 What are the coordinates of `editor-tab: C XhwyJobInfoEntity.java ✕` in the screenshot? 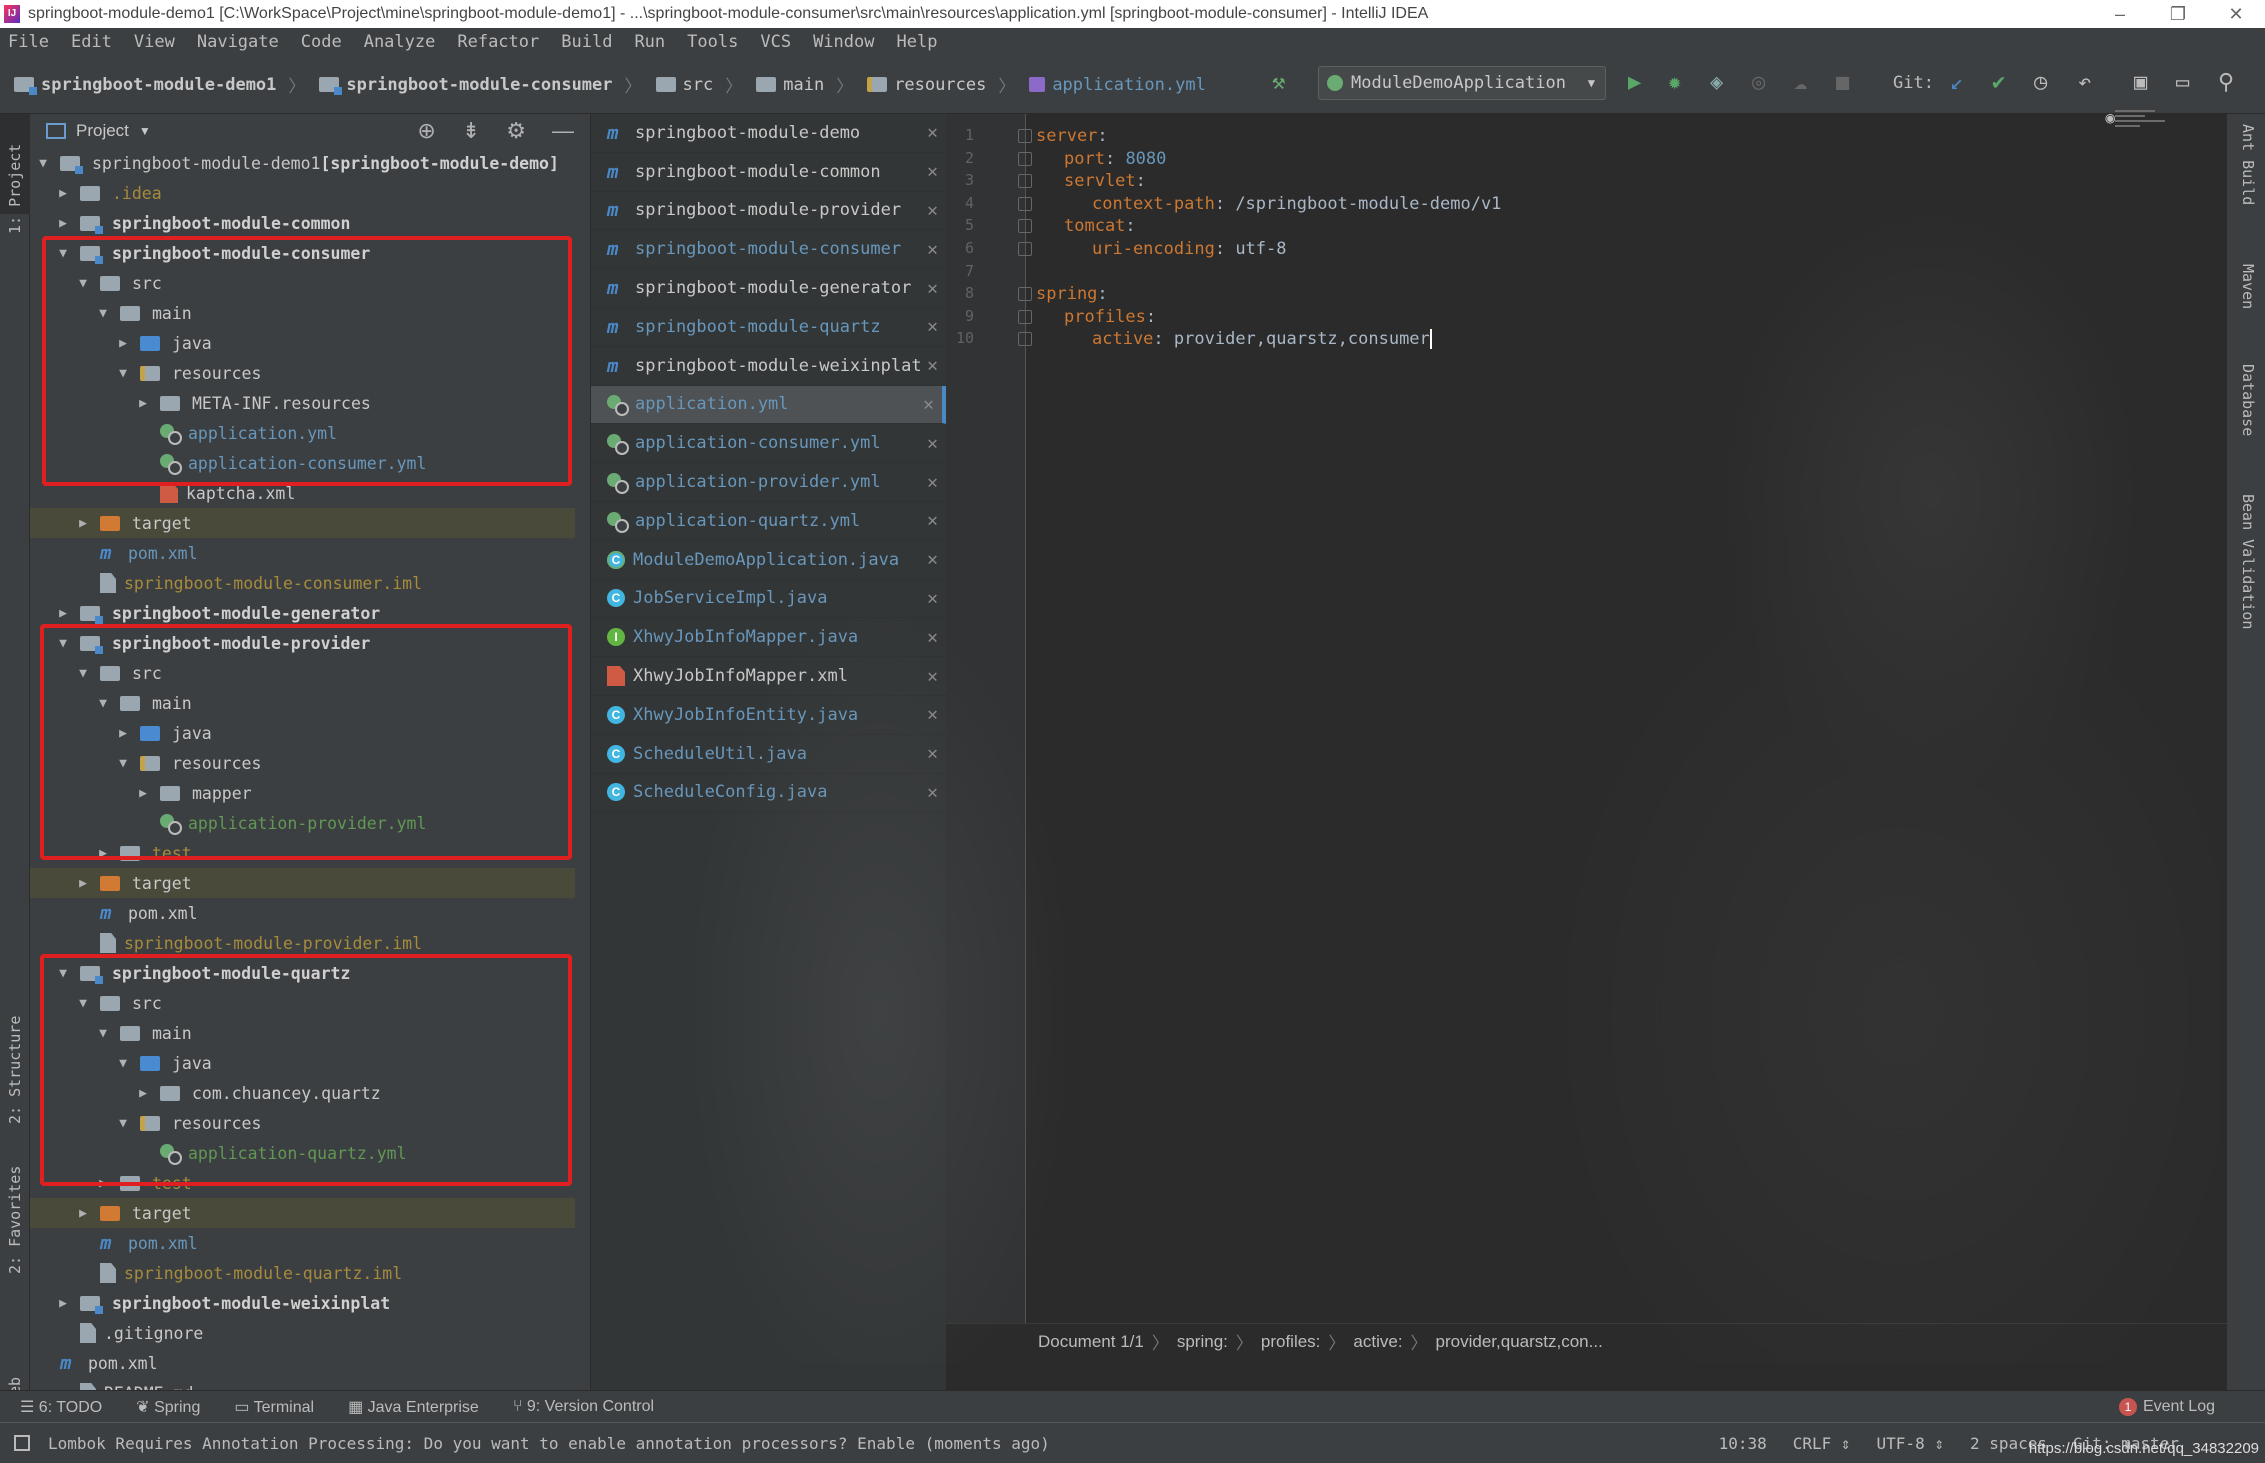 It's located at (768, 715).